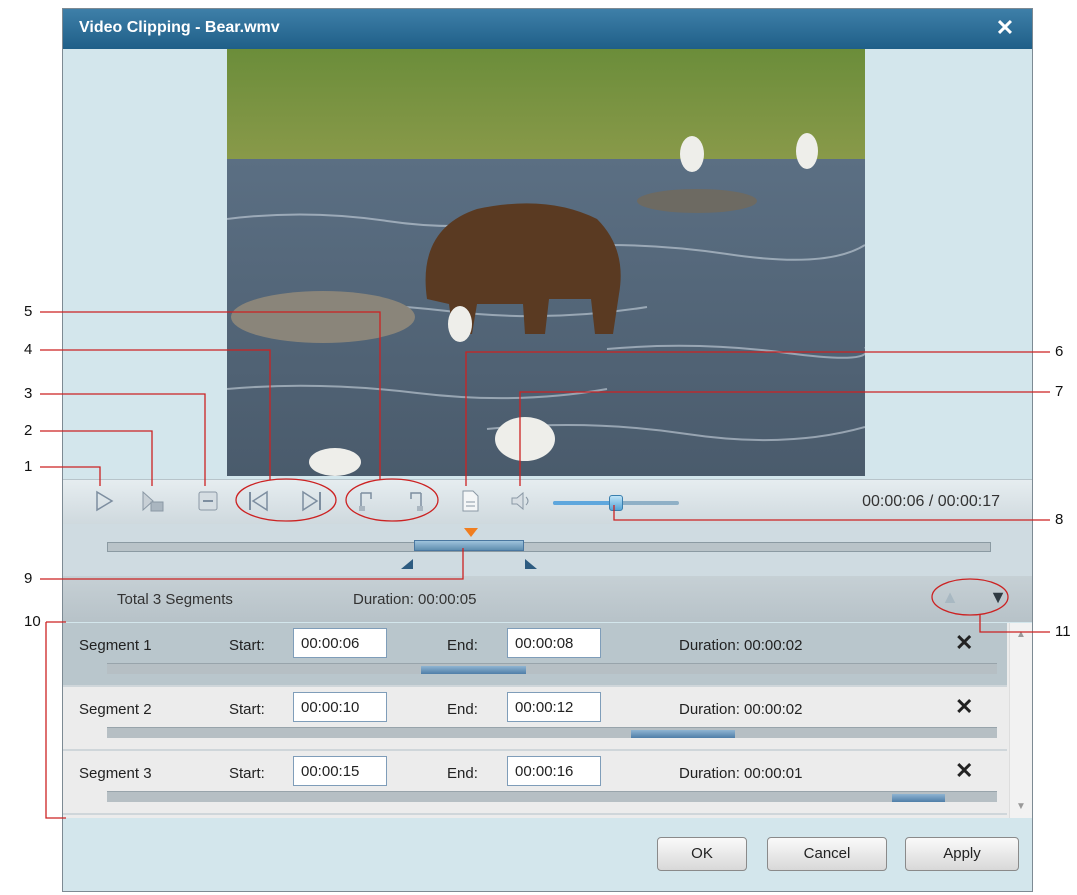 This screenshot has height=895, width=1077. What do you see at coordinates (1059, 519) in the screenshot?
I see `callout-8: 8` at bounding box center [1059, 519].